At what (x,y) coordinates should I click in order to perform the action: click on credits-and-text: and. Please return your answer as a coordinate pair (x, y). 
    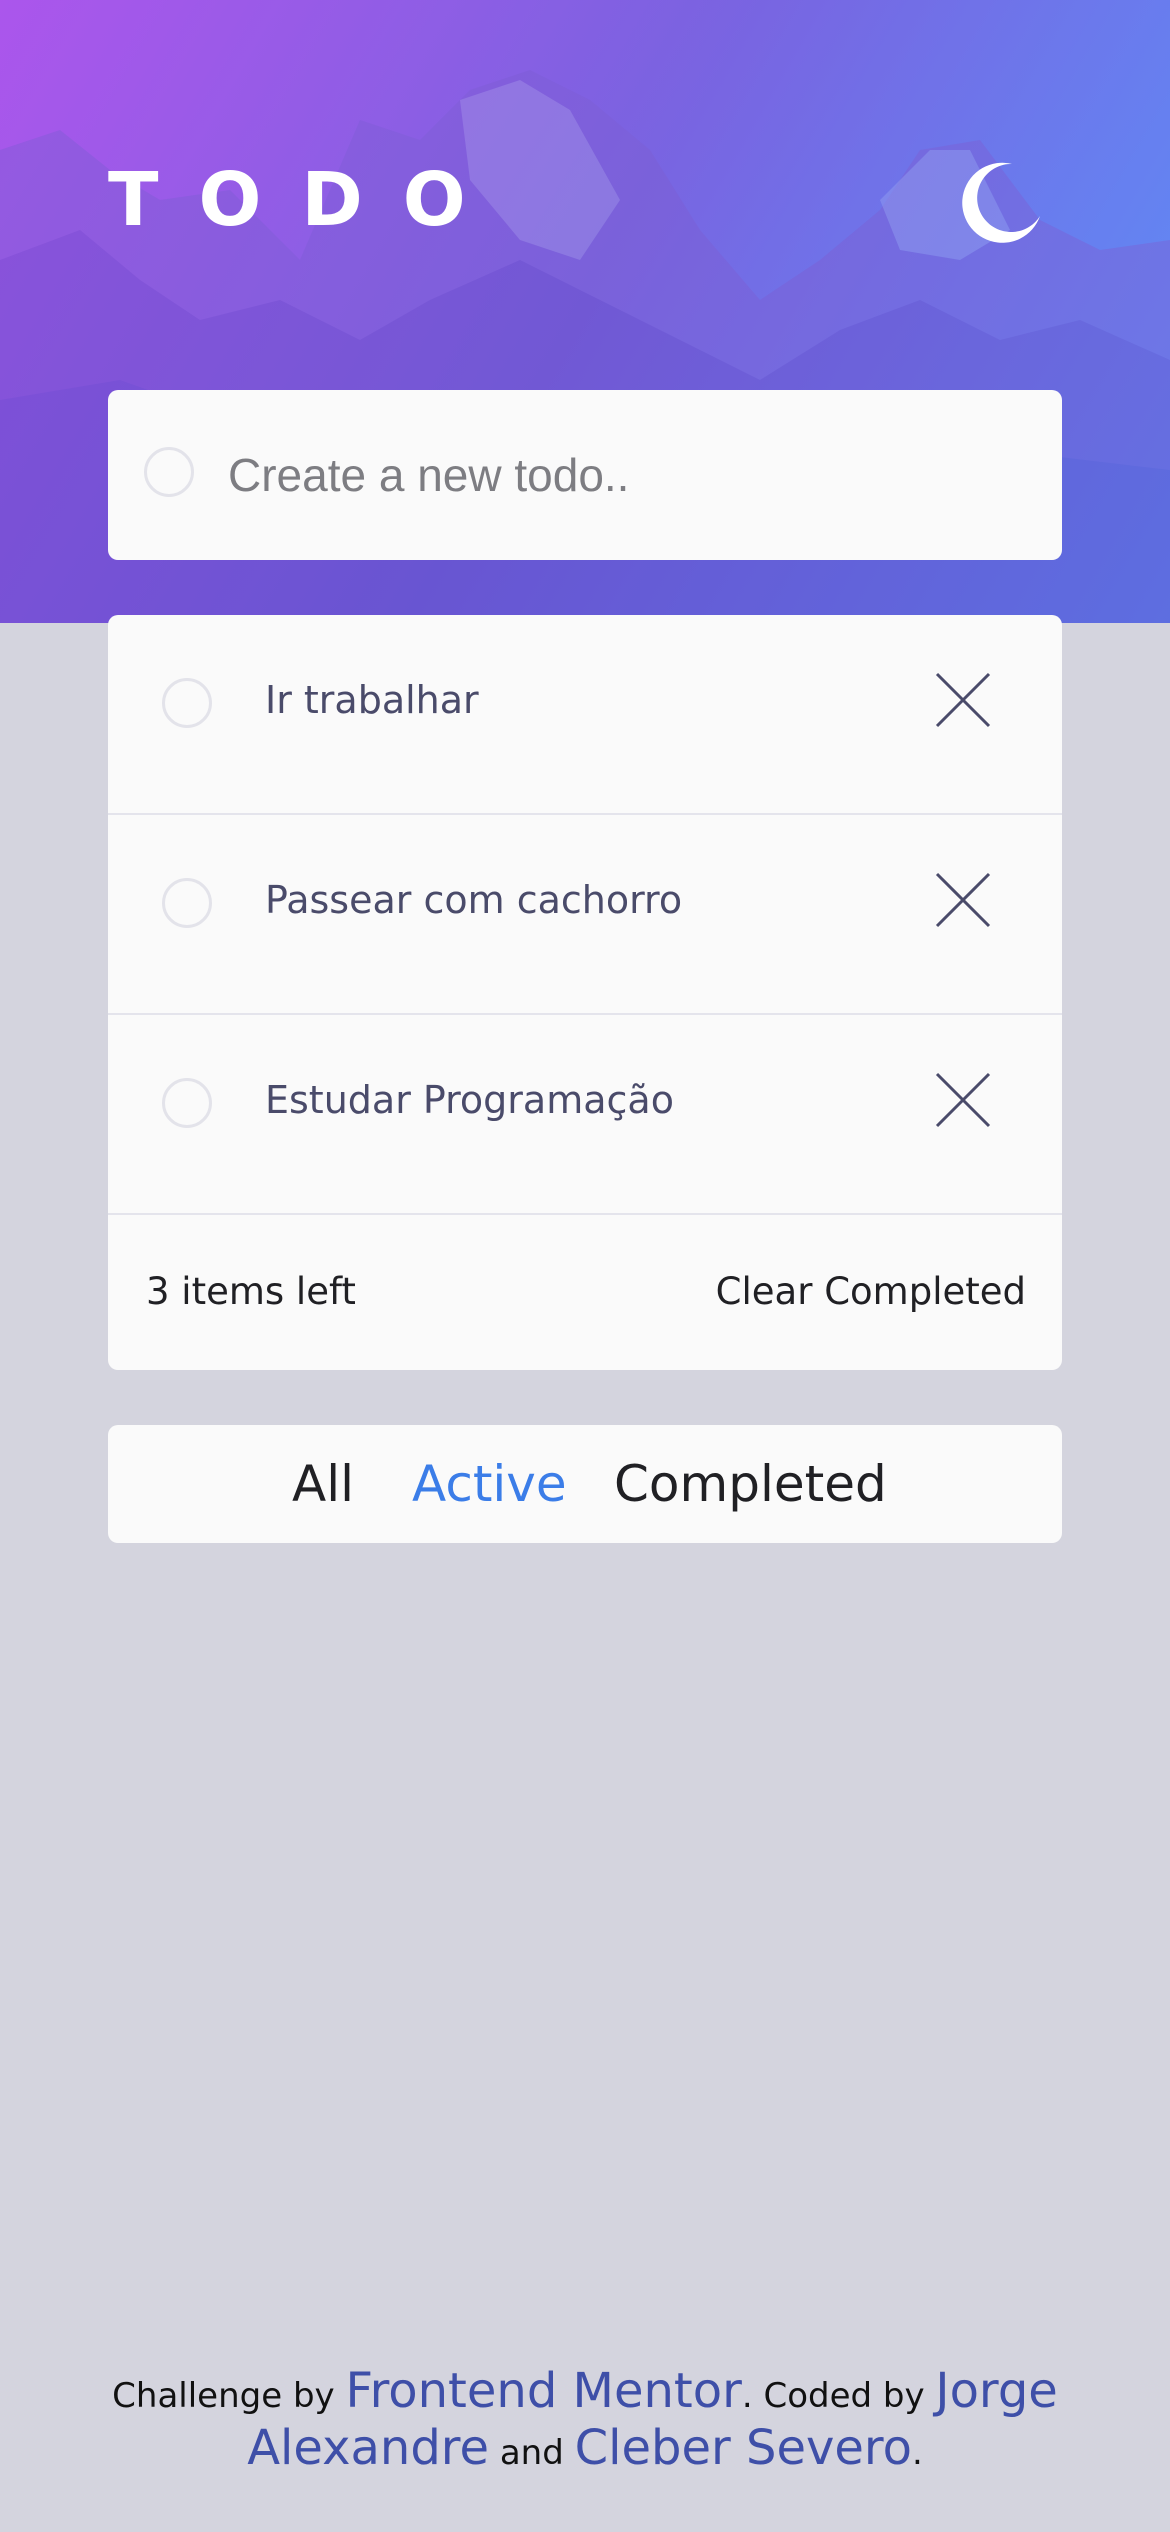
    Looking at the image, I should click on (531, 2453).